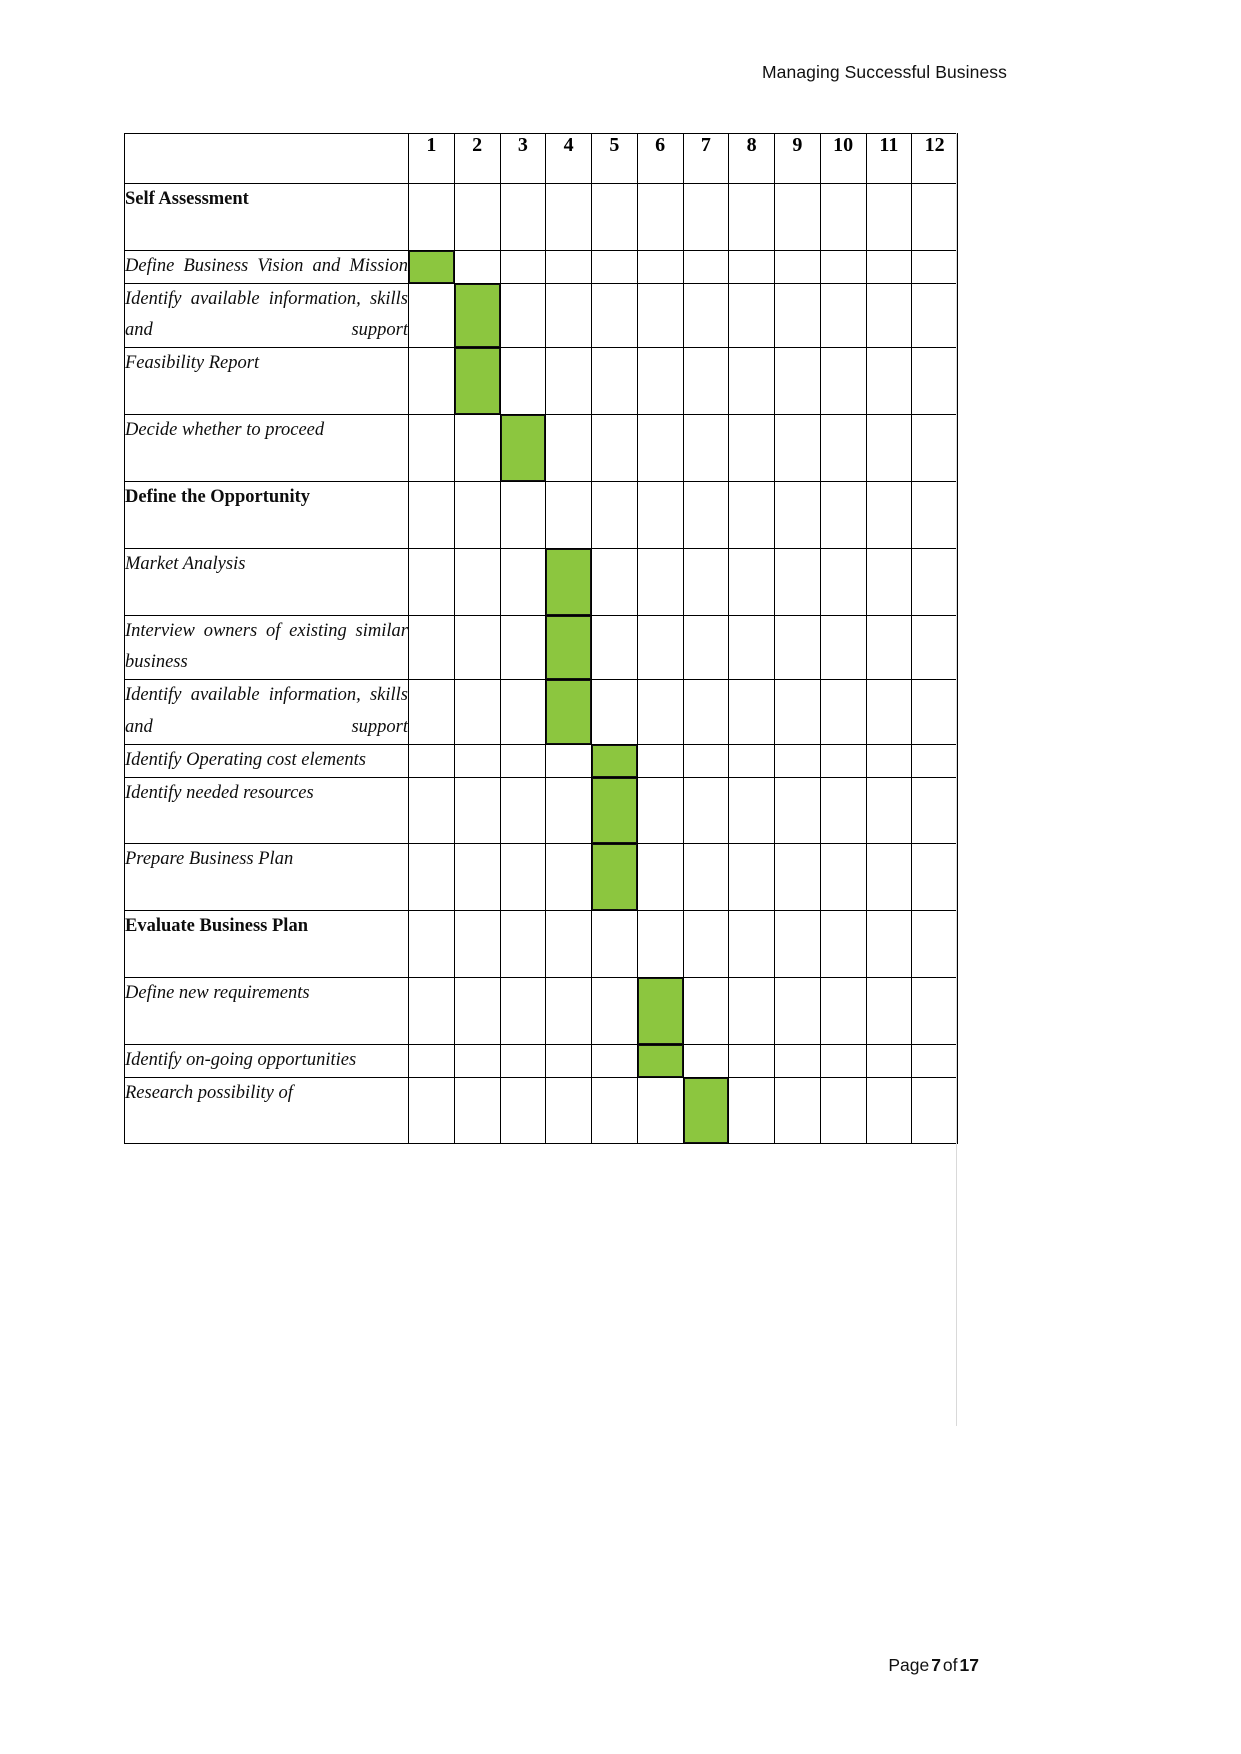 This screenshot has height=1754, width=1241. What do you see at coordinates (969, 1665) in the screenshot?
I see `footer-total-pages: 17` at bounding box center [969, 1665].